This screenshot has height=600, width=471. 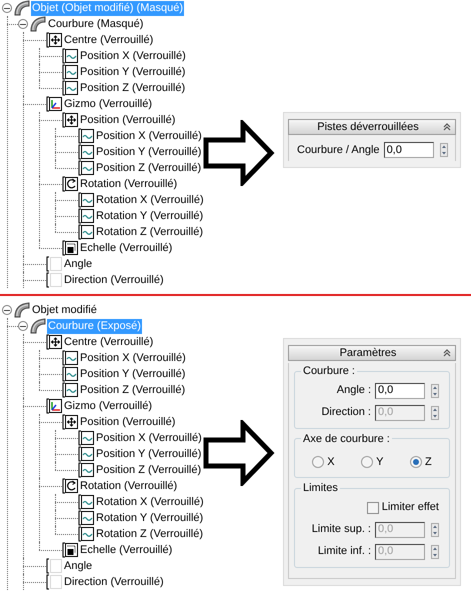 I want to click on tree-item: Objet modifié, so click(x=64, y=310).